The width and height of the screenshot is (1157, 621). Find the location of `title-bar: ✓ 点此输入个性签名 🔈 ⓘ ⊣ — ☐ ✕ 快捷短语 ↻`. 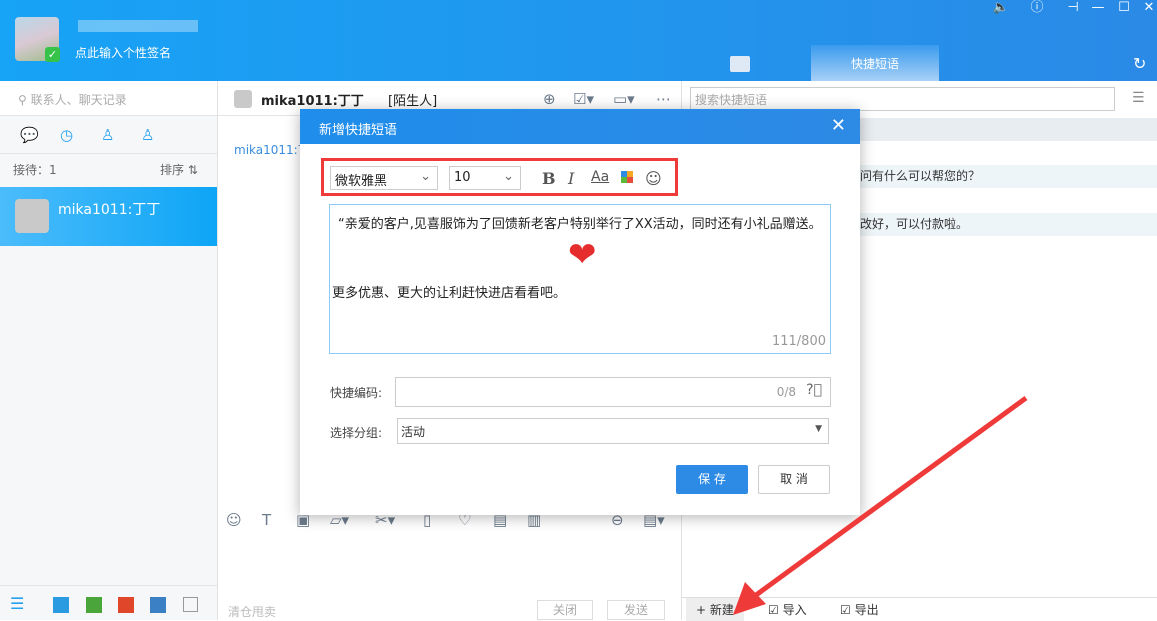

title-bar: ✓ 点此输入个性签名 🔈 ⓘ ⊣ — ☐ ✕ 快捷短语 ↻ is located at coordinates (578, 40).